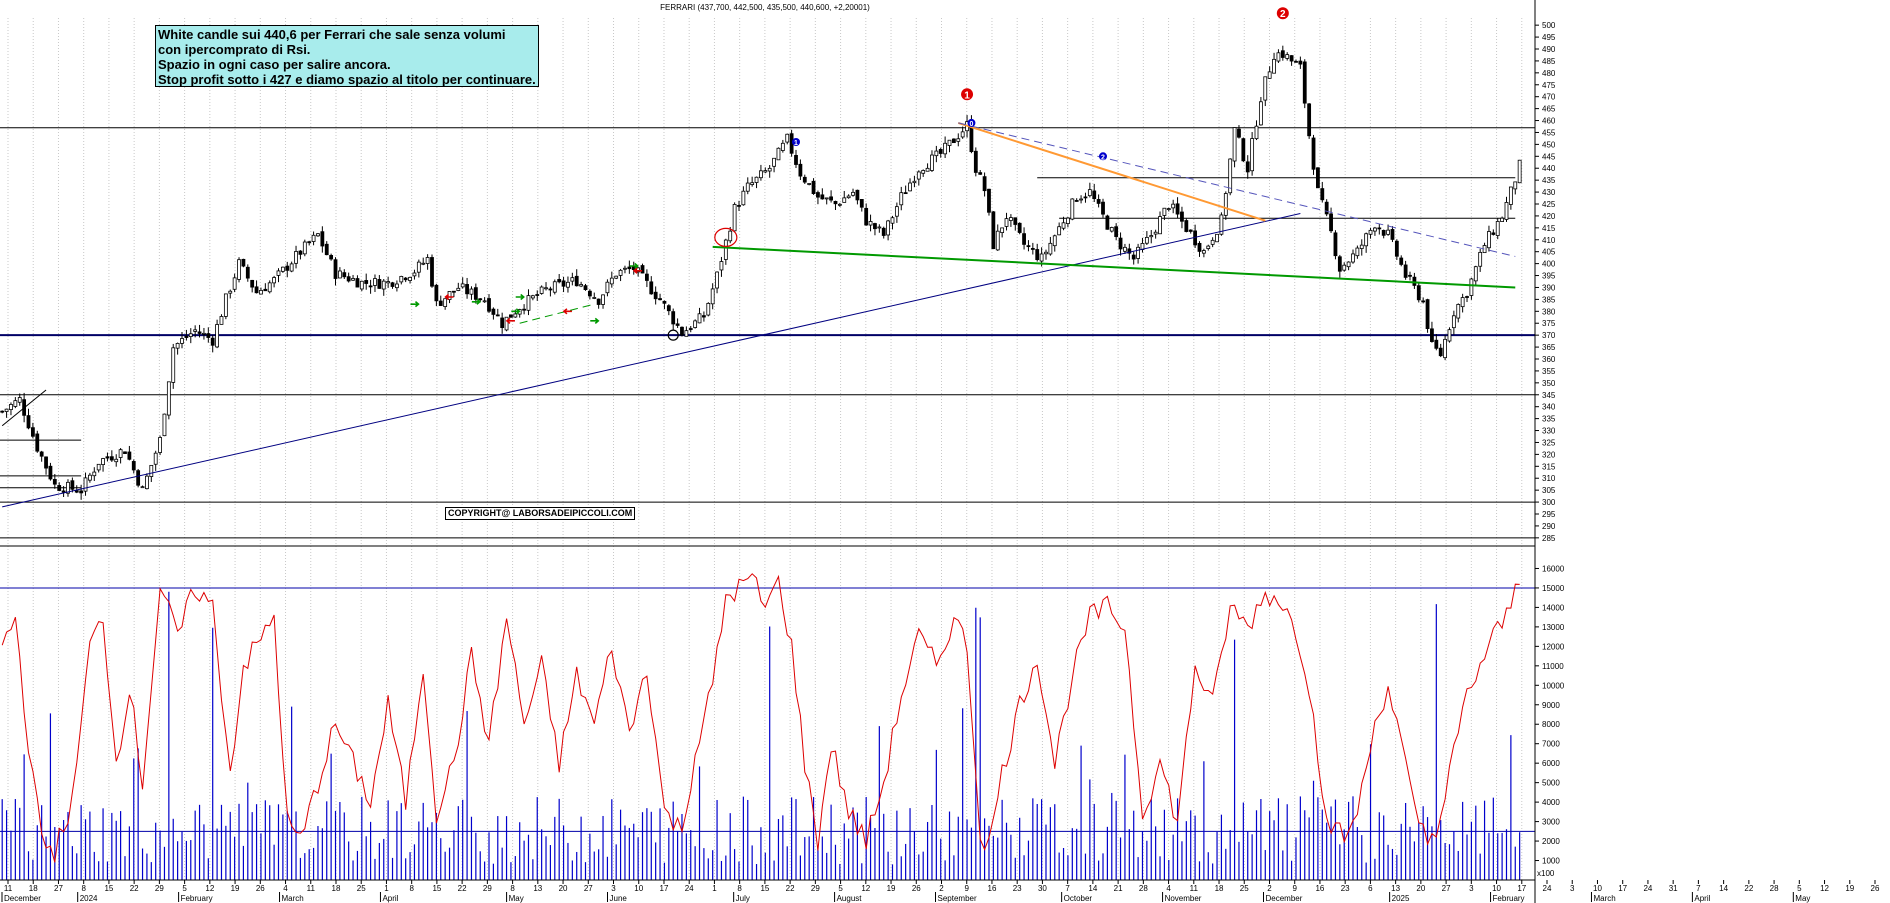  What do you see at coordinates (1549, 299) in the screenshot?
I see `price-tick-label: 385` at bounding box center [1549, 299].